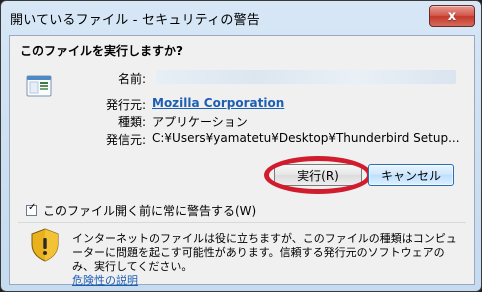 This screenshot has width=482, height=292. What do you see at coordinates (242, 222) in the screenshot?
I see `divider` at bounding box center [242, 222].